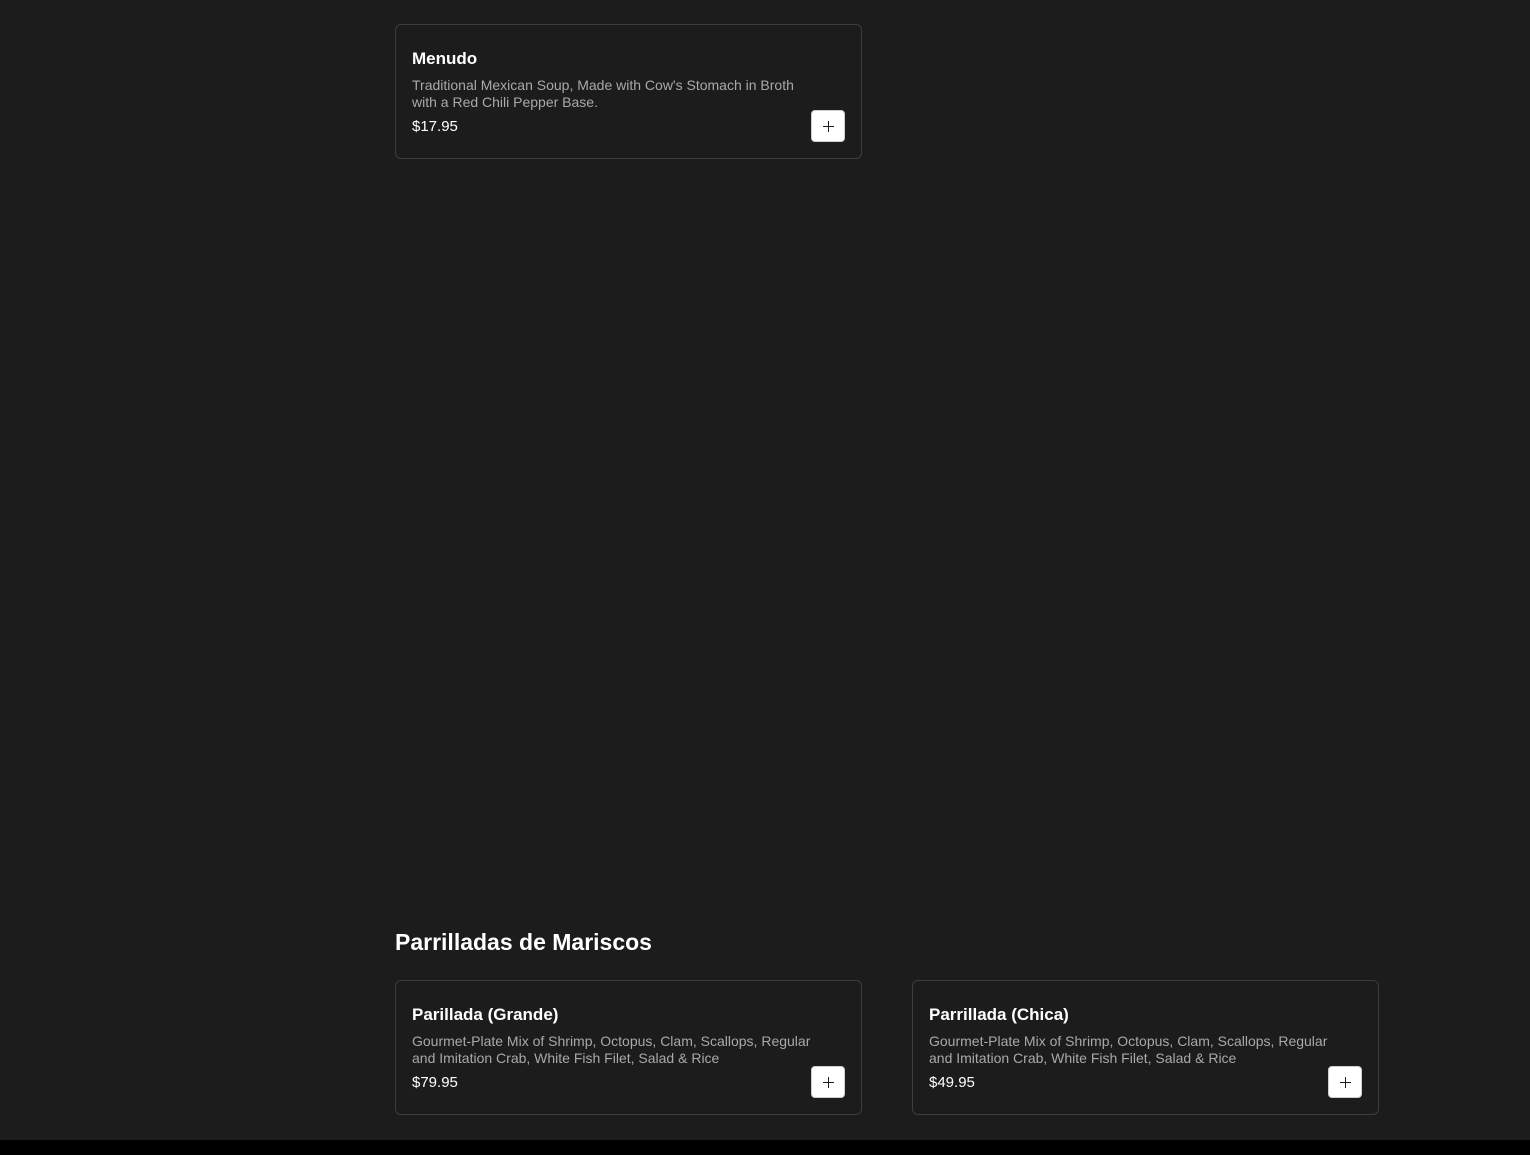  I want to click on menu-item-price: $17.95, so click(435, 126).